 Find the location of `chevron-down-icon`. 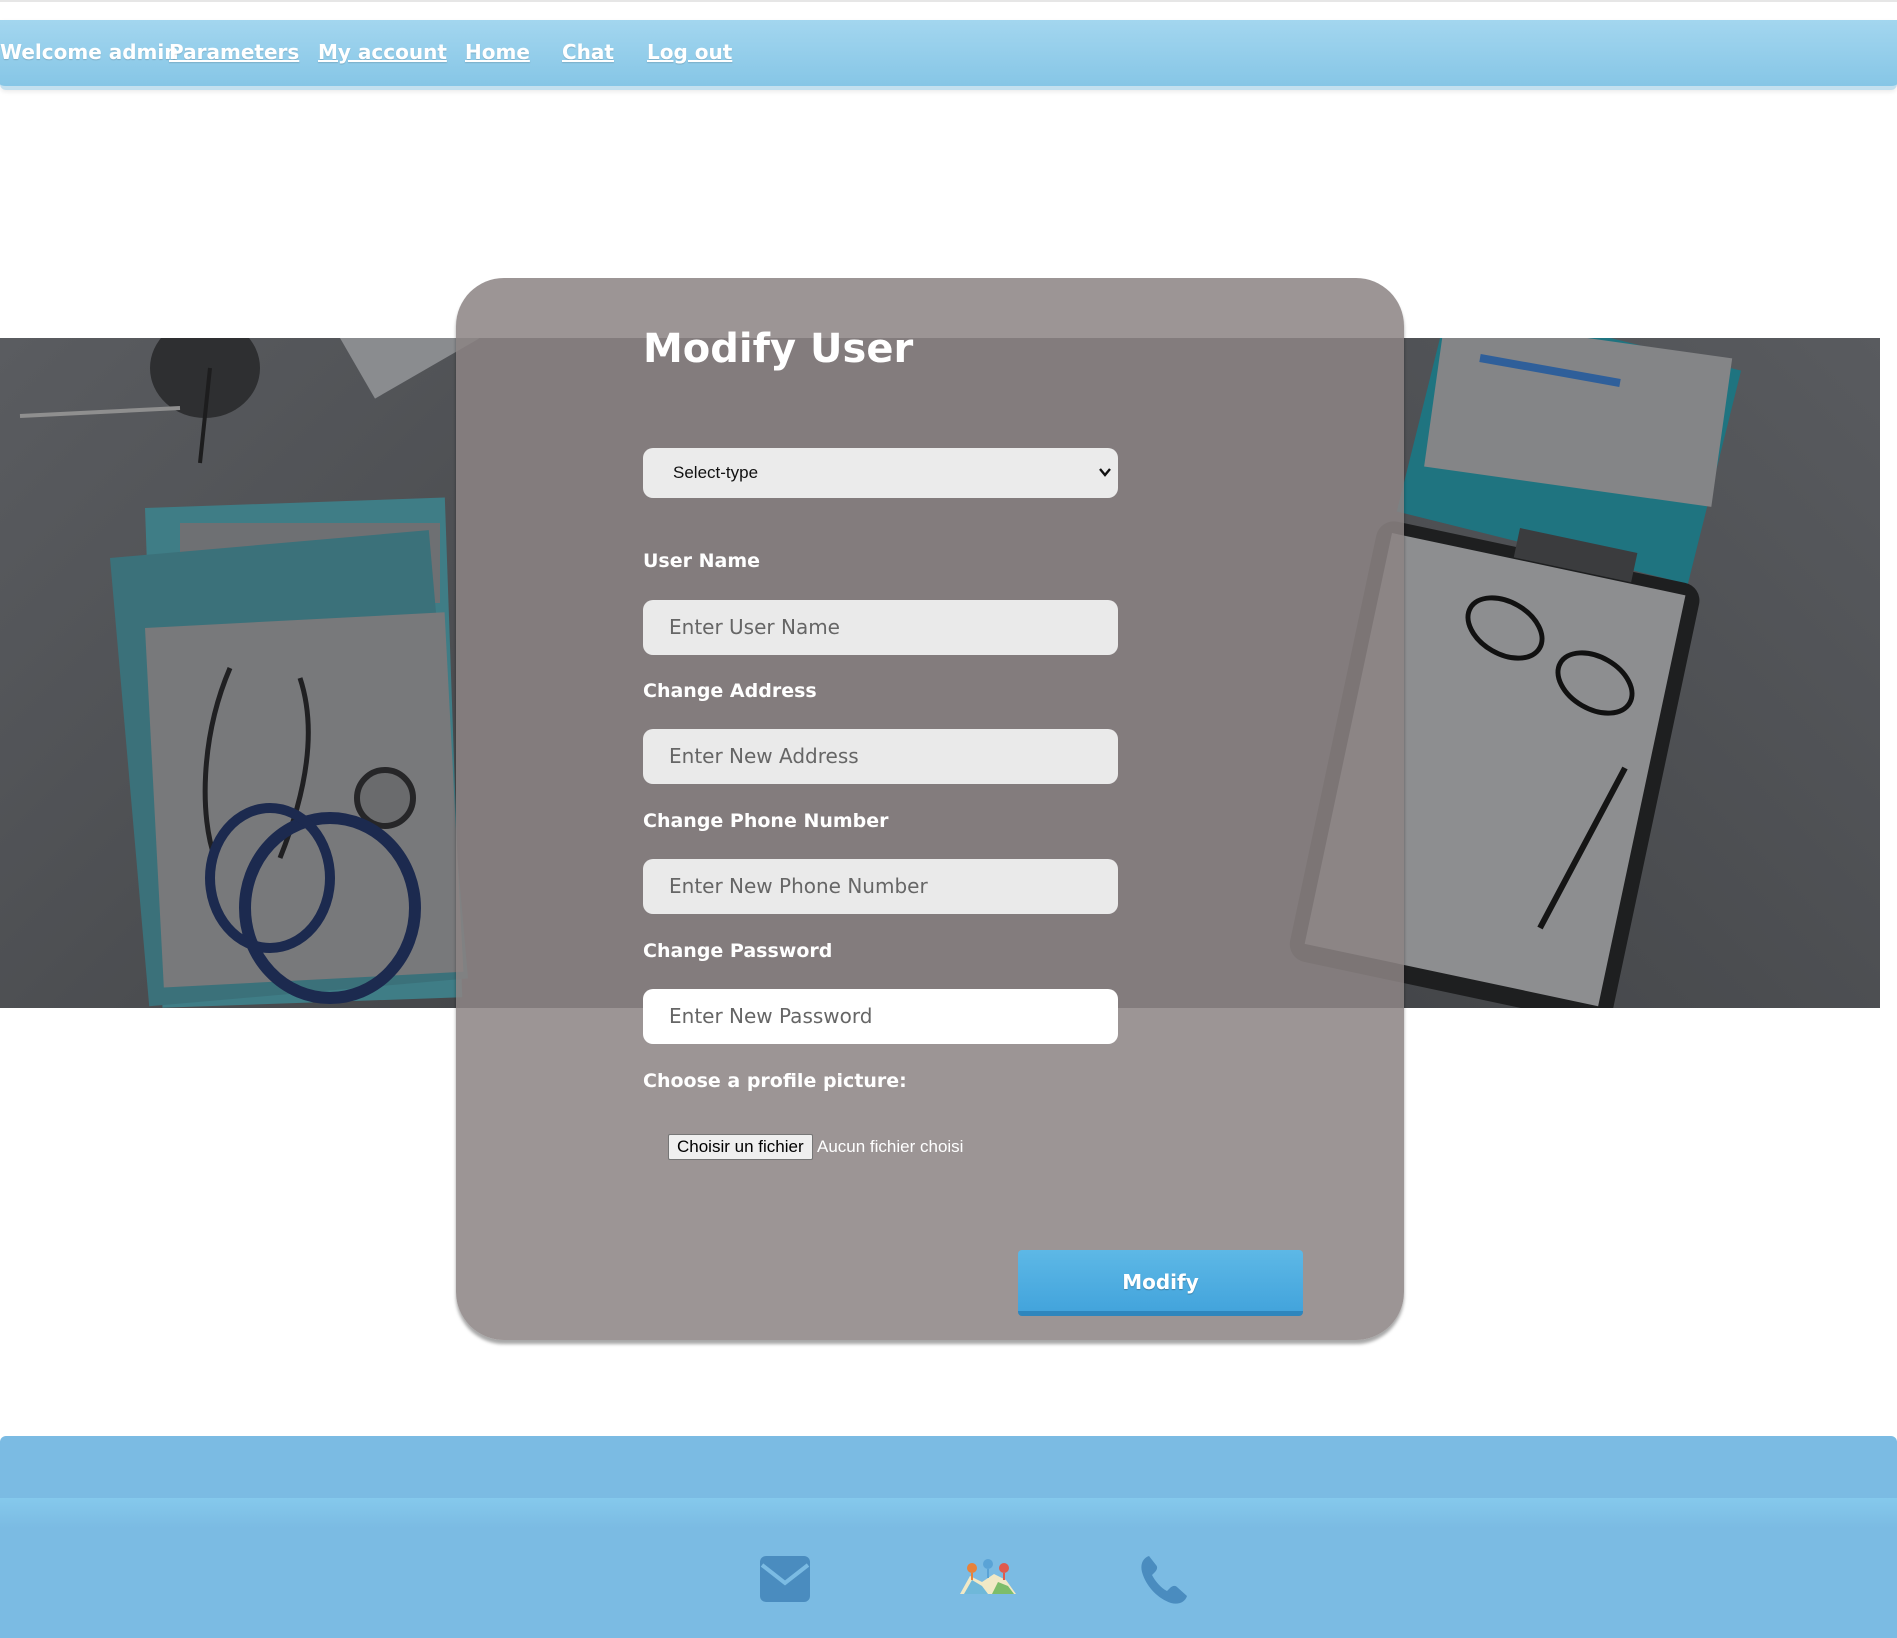

chevron-down-icon is located at coordinates (1105, 472).